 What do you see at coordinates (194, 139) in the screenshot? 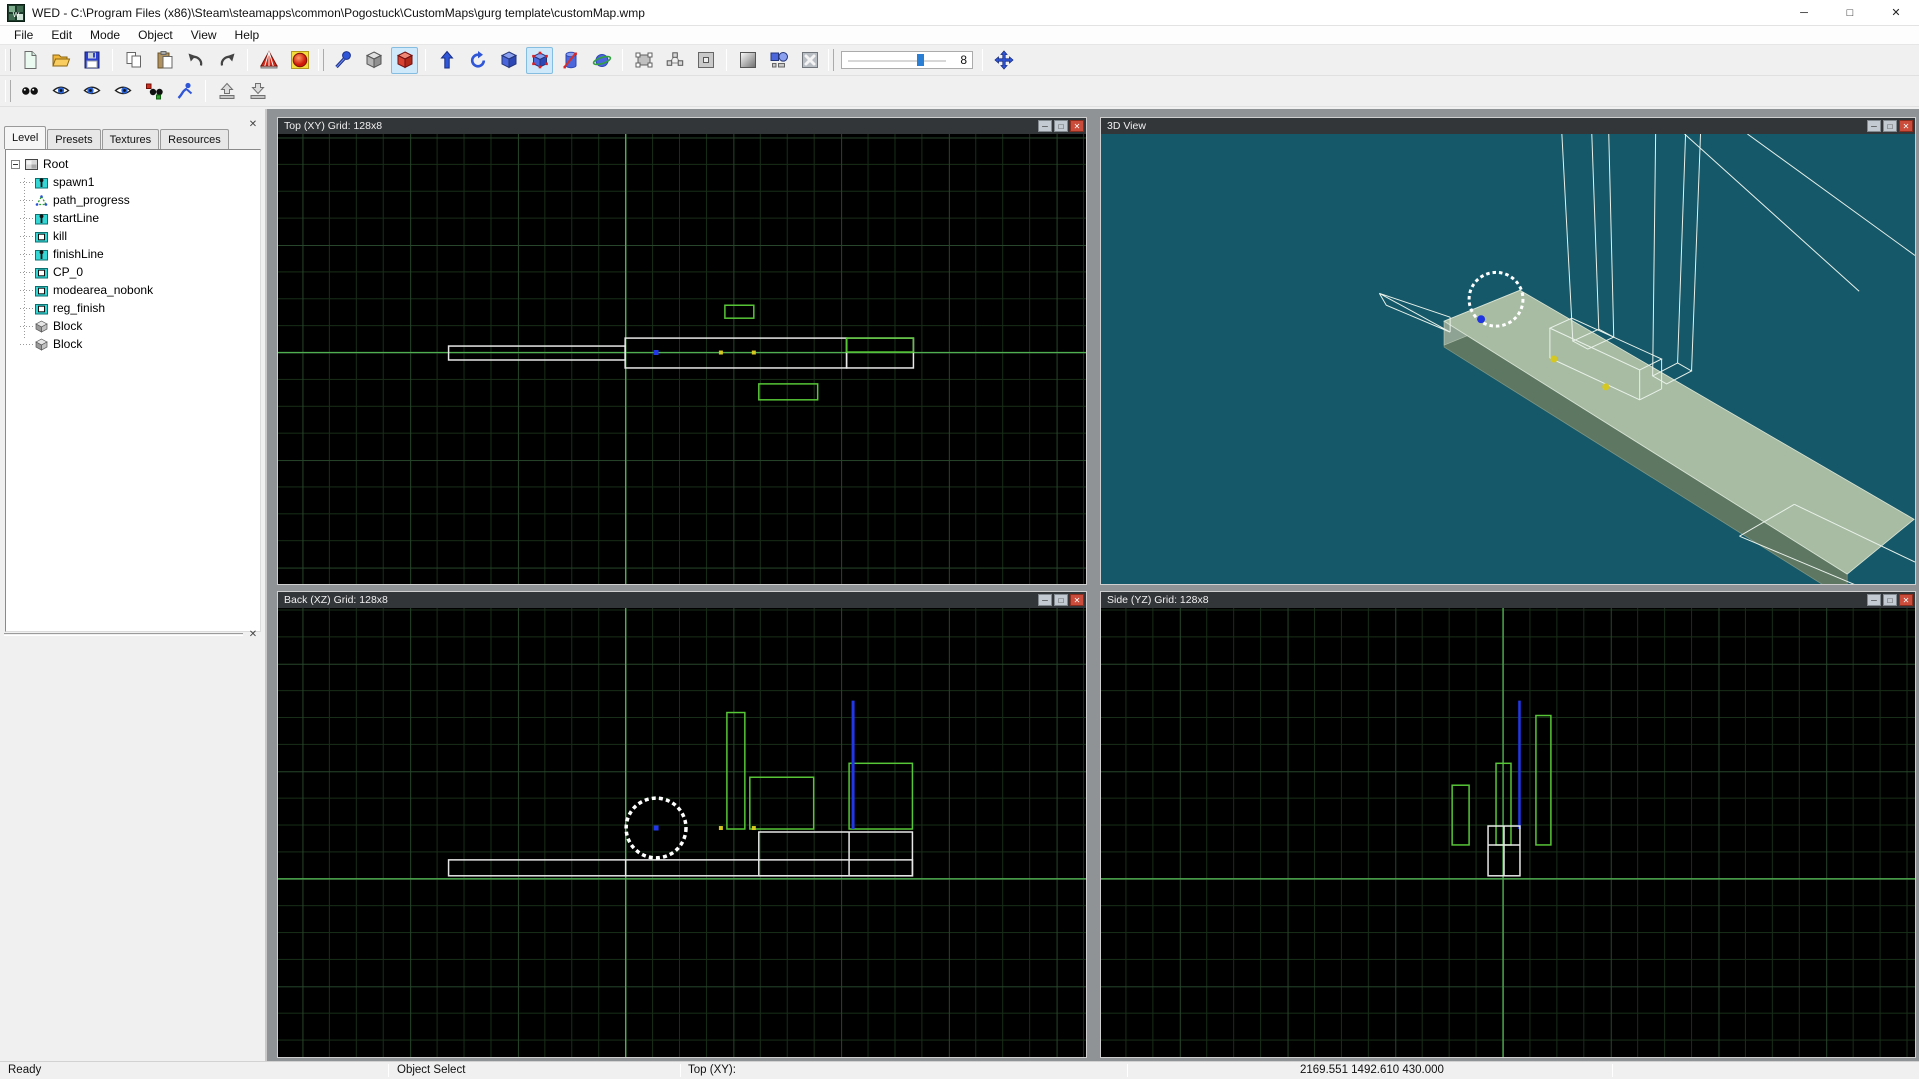
I see `tab-resources: Resources` at bounding box center [194, 139].